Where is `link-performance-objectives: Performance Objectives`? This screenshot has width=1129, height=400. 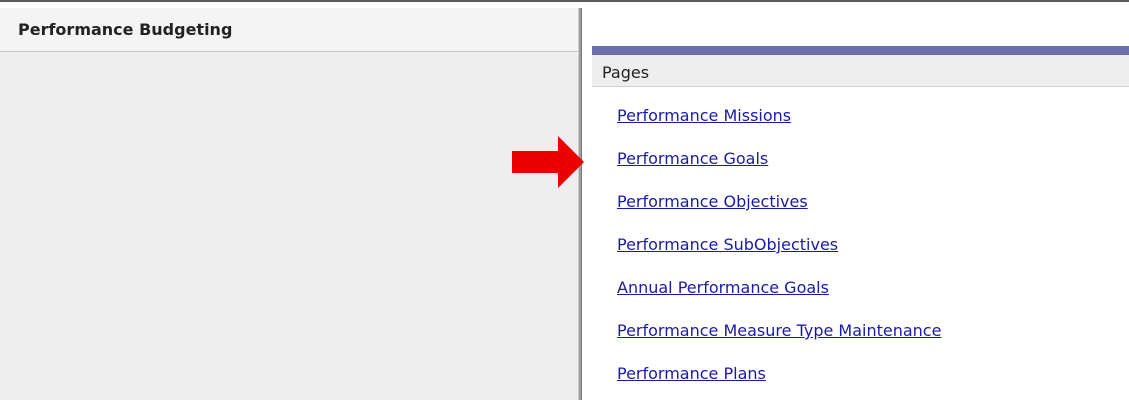
link-performance-objectives: Performance Objectives is located at coordinates (712, 201).